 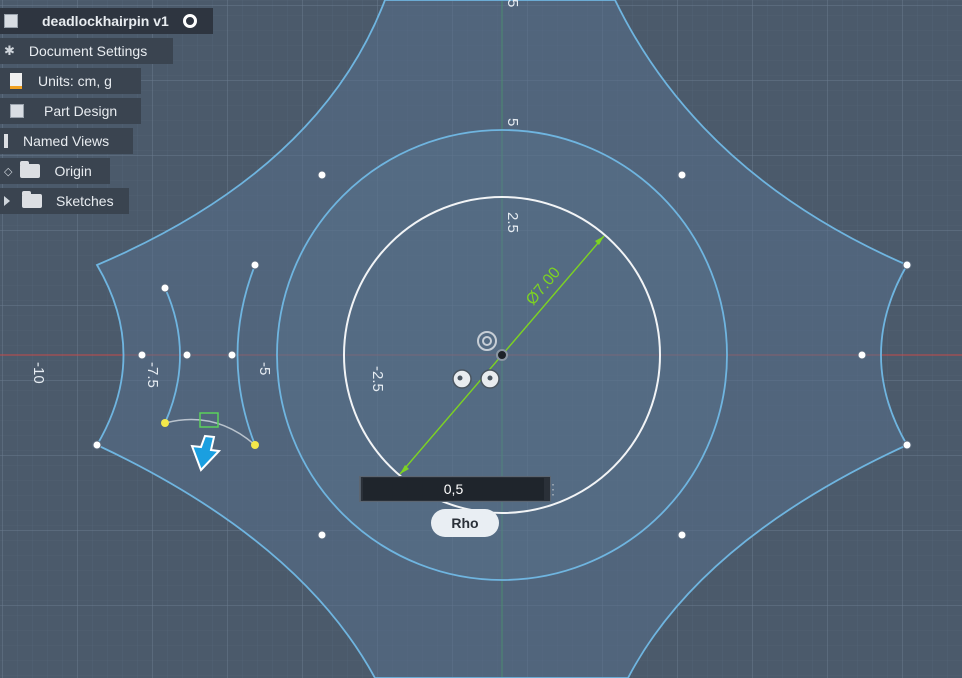 I want to click on box-icon, so click(x=17, y=111).